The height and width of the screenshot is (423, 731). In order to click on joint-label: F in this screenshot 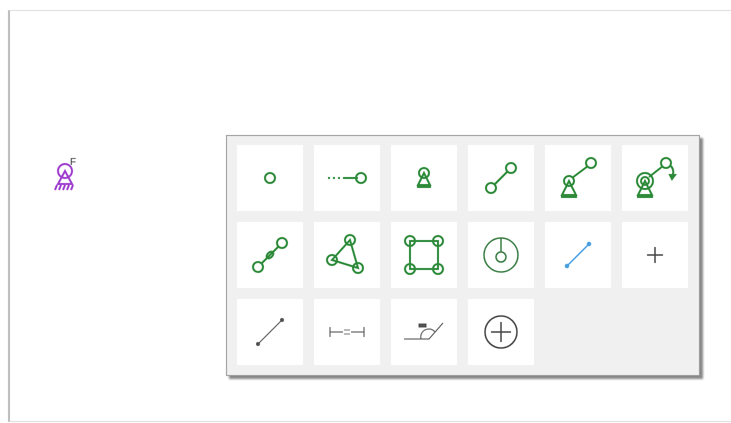, I will do `click(73, 163)`.